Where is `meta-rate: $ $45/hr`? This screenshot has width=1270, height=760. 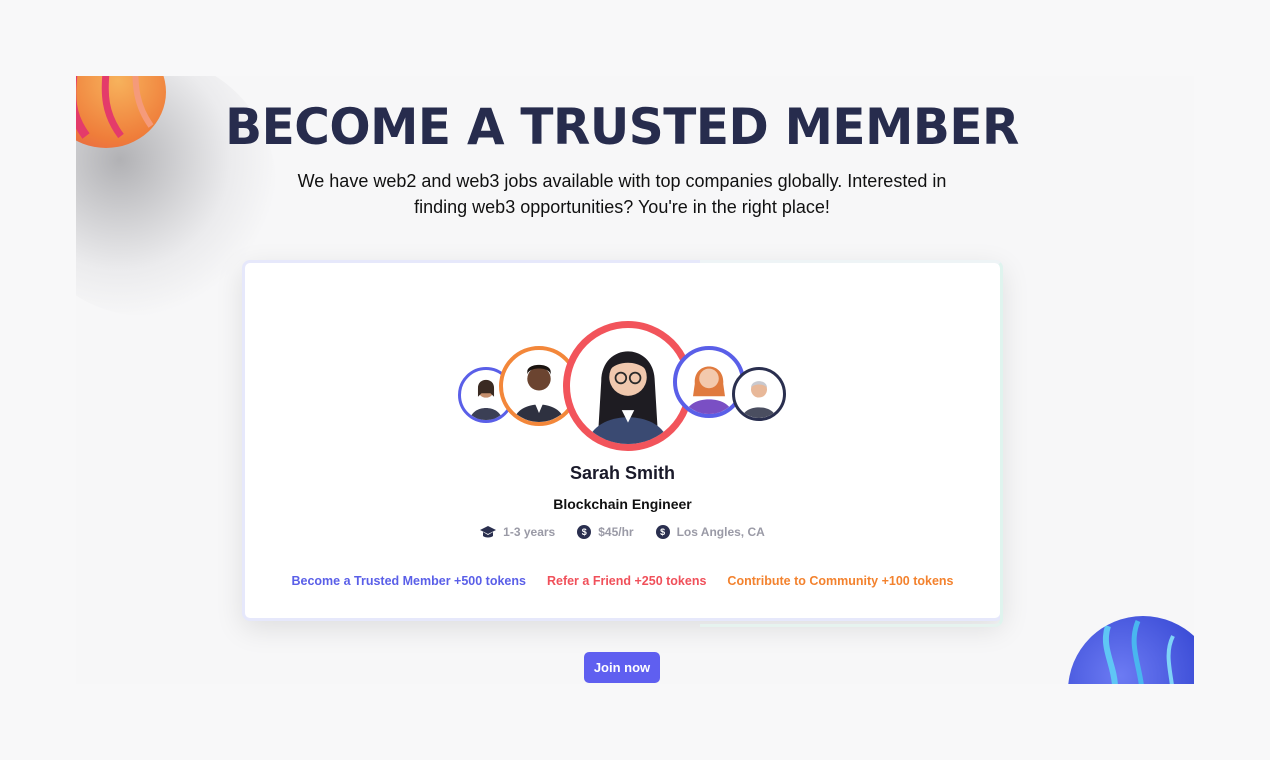 meta-rate: $ $45/hr is located at coordinates (605, 532).